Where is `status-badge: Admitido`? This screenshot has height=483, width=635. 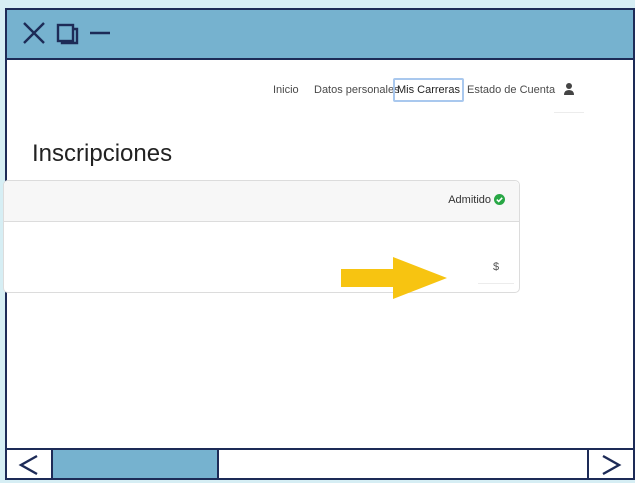 status-badge: Admitido is located at coordinates (476, 201).